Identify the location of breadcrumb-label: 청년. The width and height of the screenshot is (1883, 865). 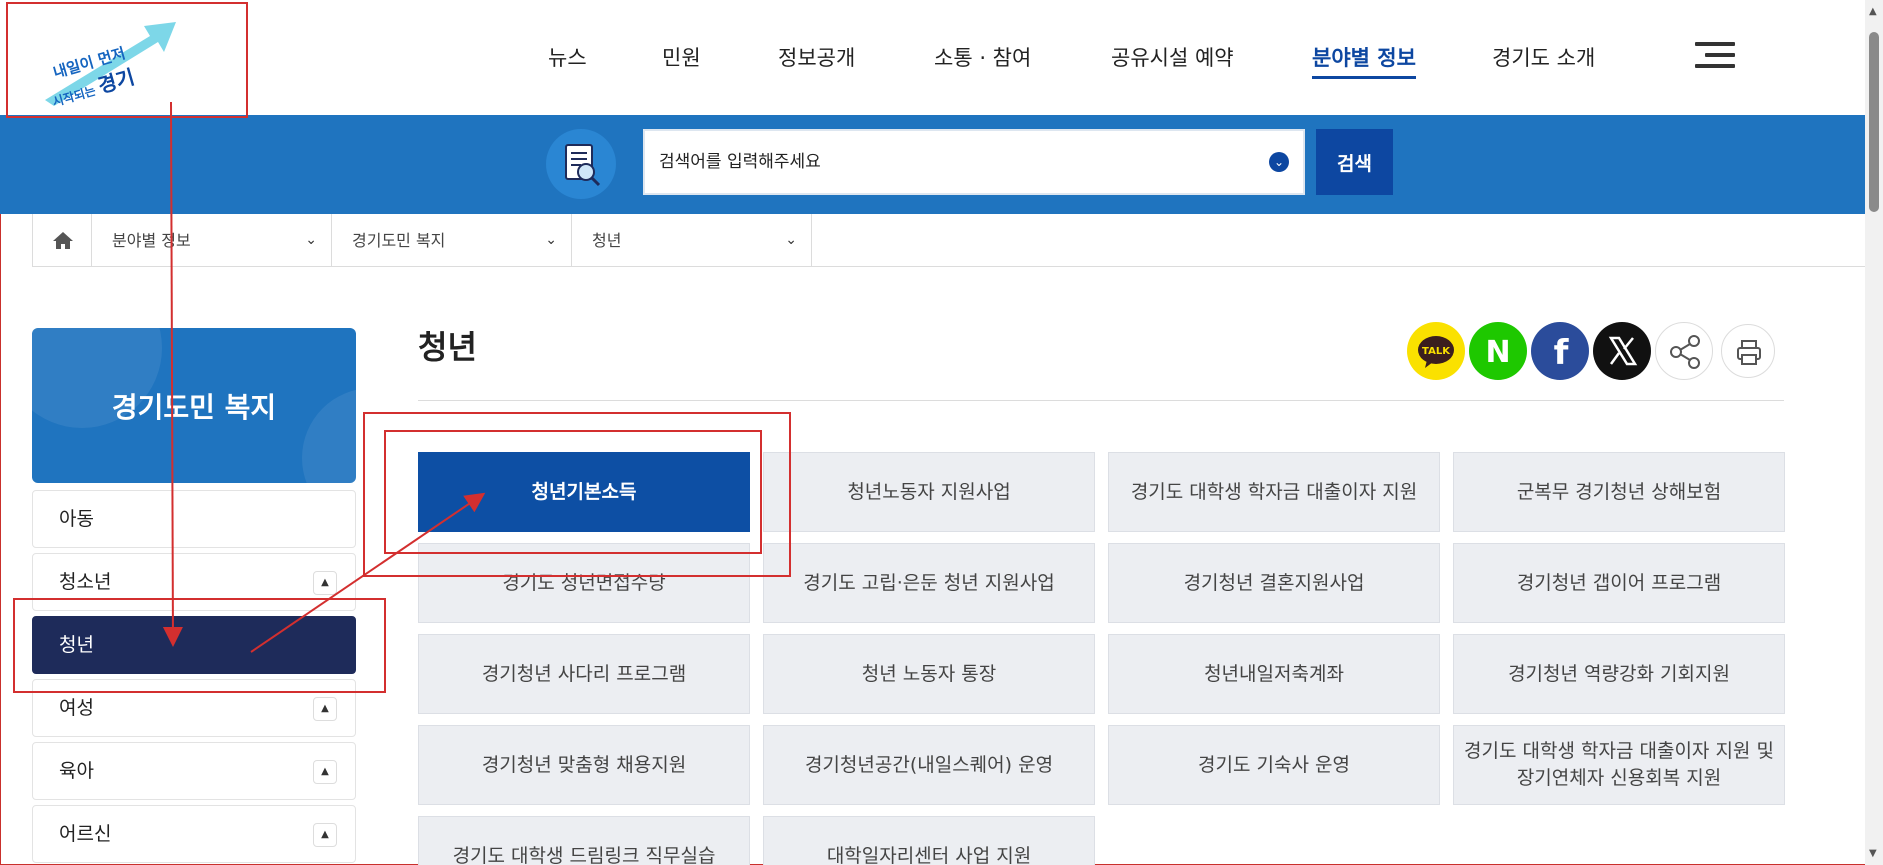
(607, 240).